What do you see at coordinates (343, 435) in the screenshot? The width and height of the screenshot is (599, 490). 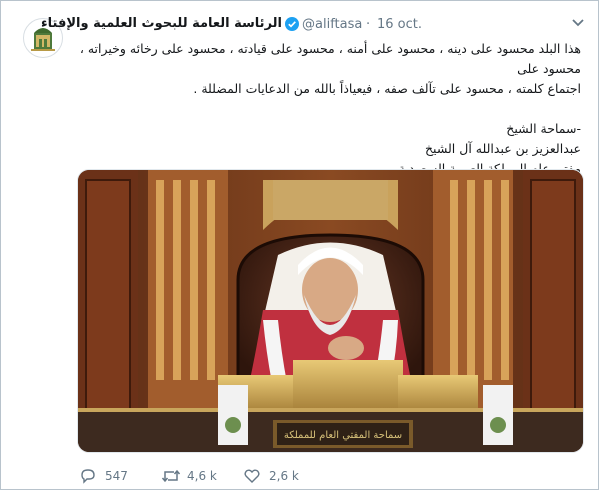 I see `nameplate-text: سماحة المفتي العام للمملكة` at bounding box center [343, 435].